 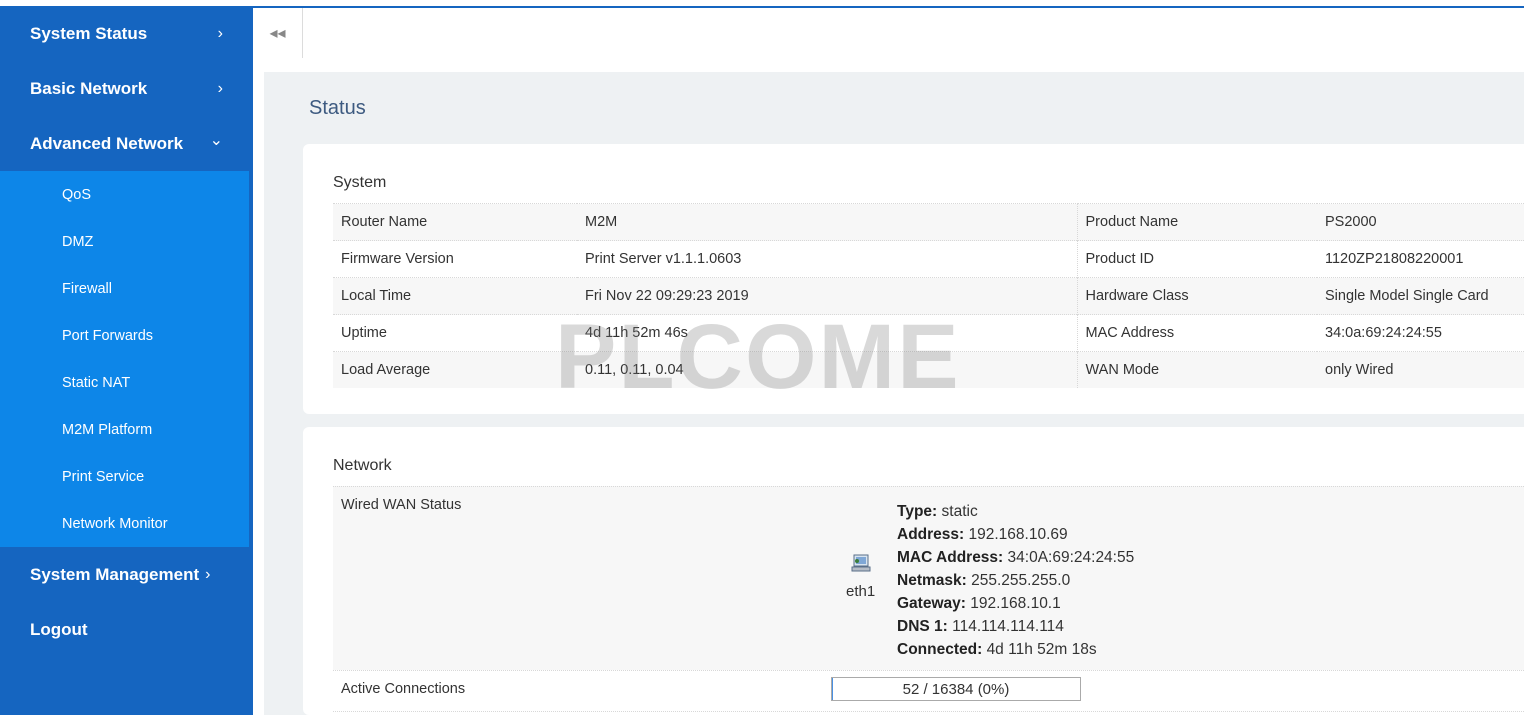 What do you see at coordinates (827, 259) in the screenshot?
I see `firmware-version-value: Print Server v1.1.1.0603` at bounding box center [827, 259].